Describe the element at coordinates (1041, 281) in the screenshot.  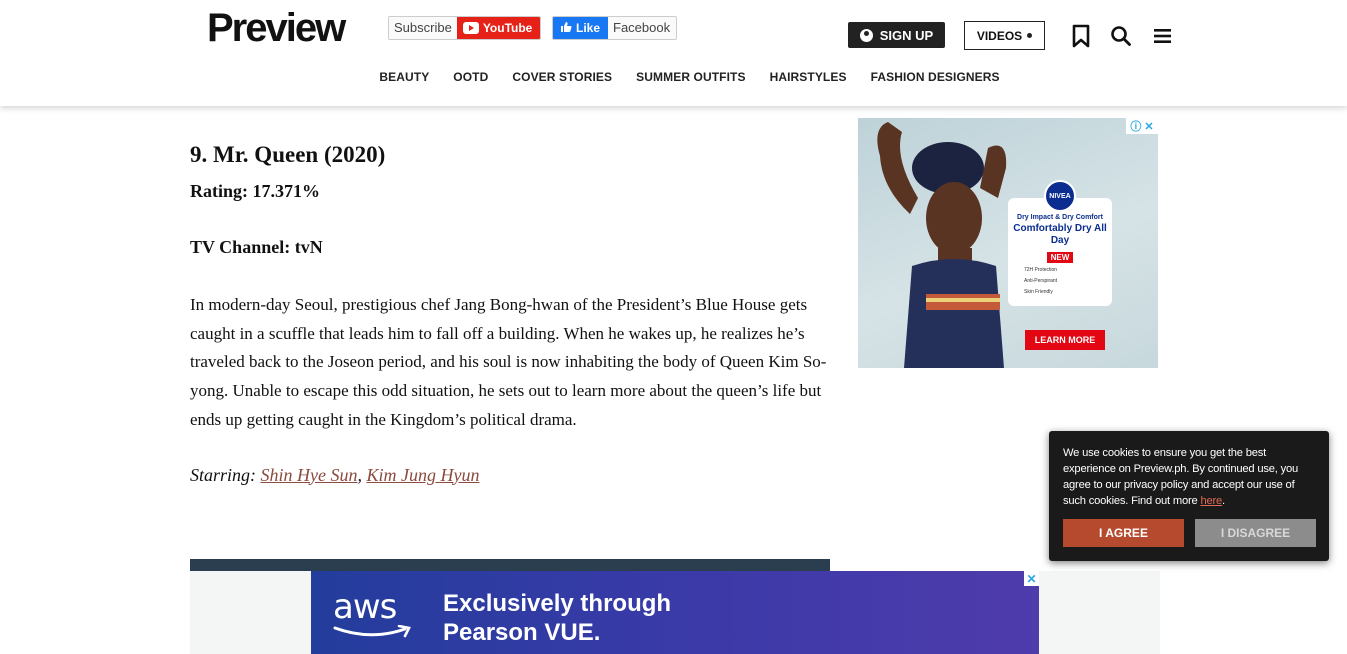
I see `nivea-feature: Anti-Perspirant` at that location.